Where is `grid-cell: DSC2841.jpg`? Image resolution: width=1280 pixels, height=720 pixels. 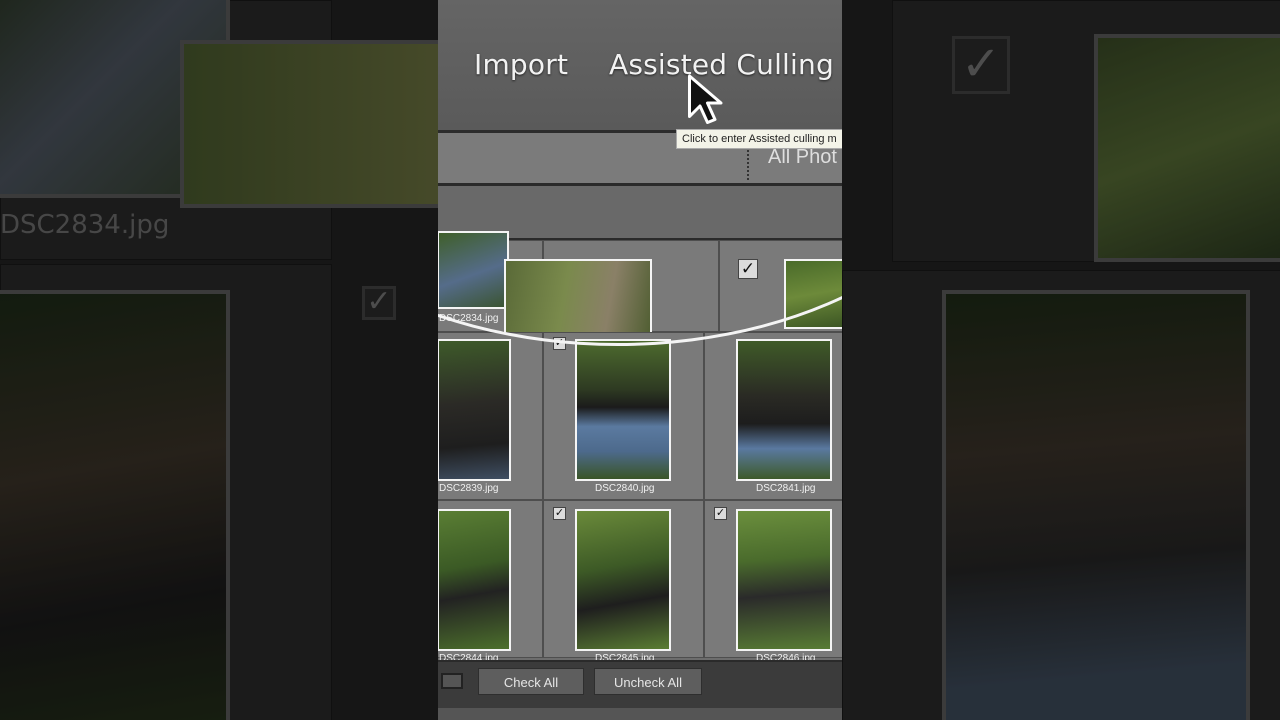 grid-cell: DSC2841.jpg is located at coordinates (773, 416).